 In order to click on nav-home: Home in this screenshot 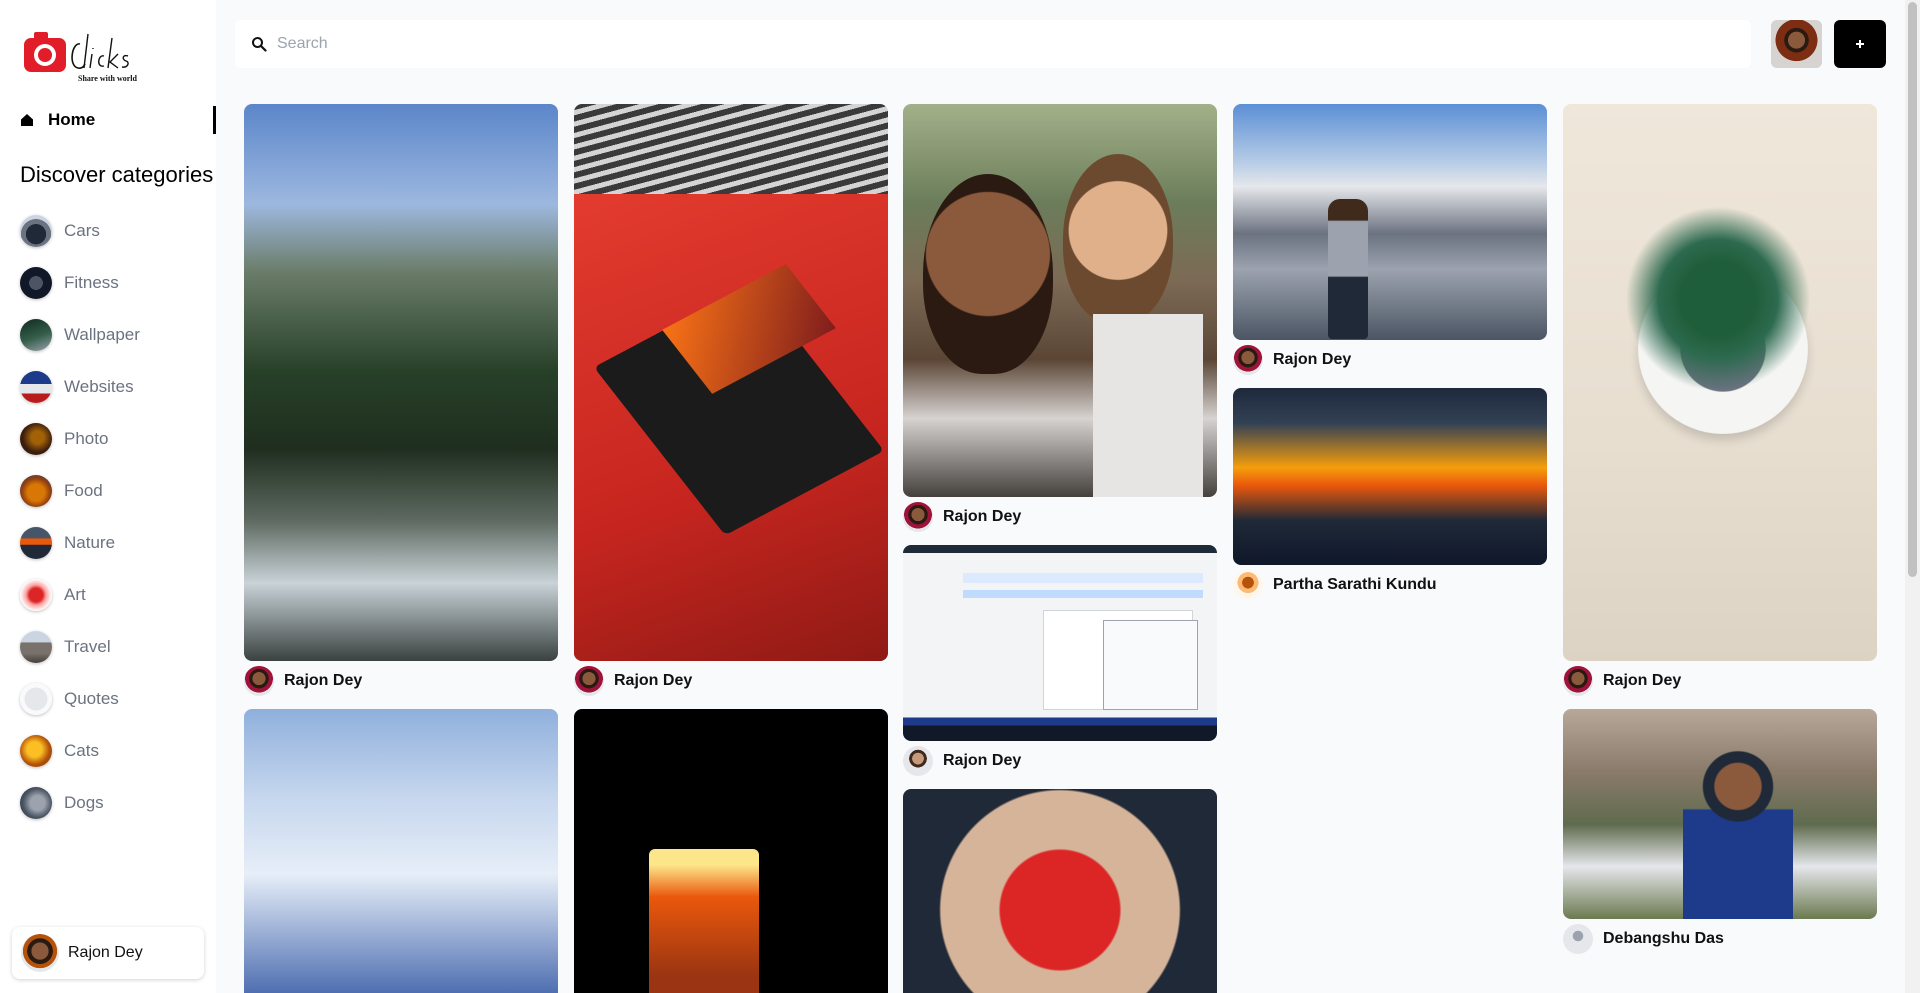, I will do `click(118, 120)`.